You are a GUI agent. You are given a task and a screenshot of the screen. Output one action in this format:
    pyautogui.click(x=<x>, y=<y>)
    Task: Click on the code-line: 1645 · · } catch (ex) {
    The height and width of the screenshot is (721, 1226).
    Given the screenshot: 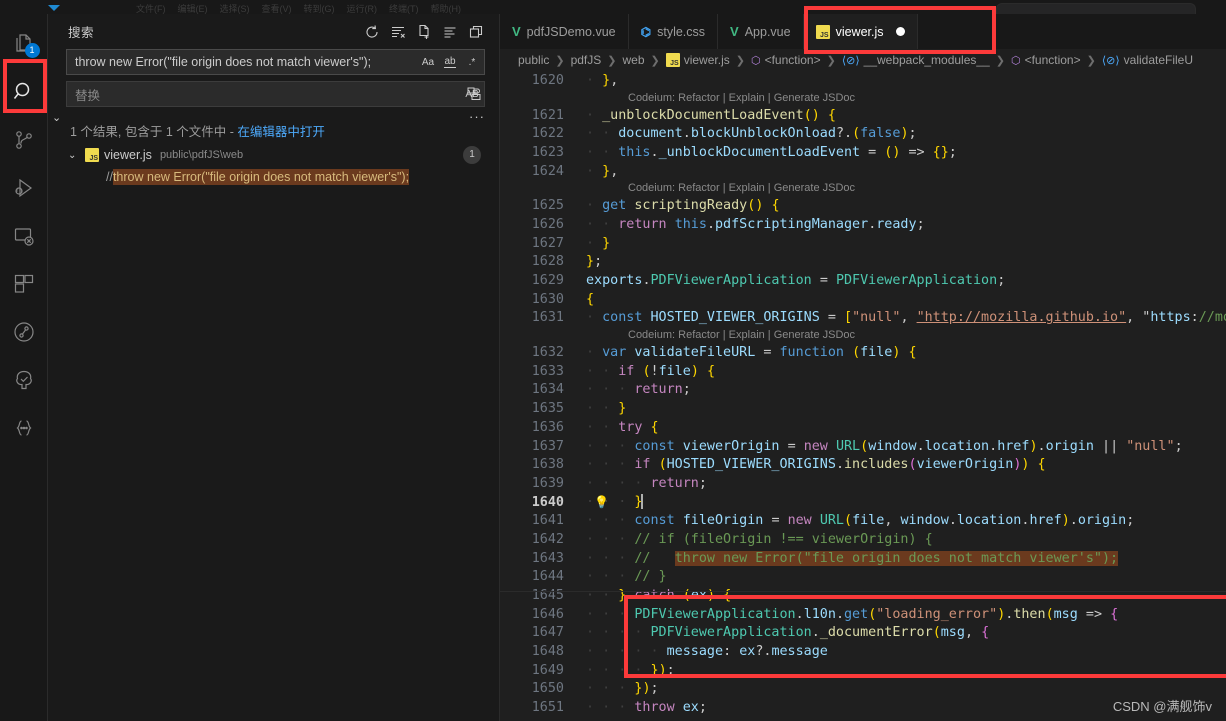 What is the action you would take?
    pyautogui.click(x=863, y=595)
    